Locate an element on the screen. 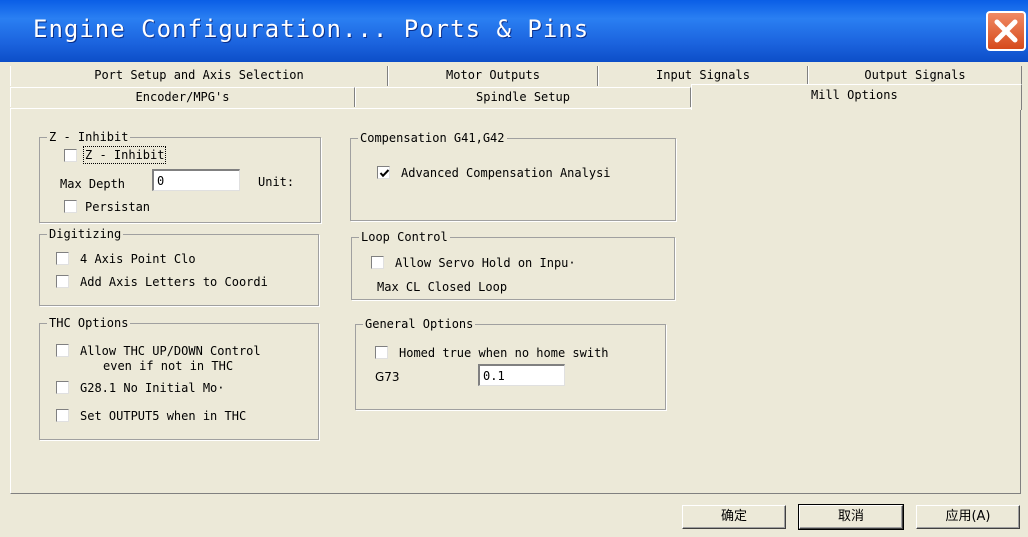 Image resolution: width=1028 pixels, height=537 pixels. units-label: Unit: is located at coordinates (276, 182).